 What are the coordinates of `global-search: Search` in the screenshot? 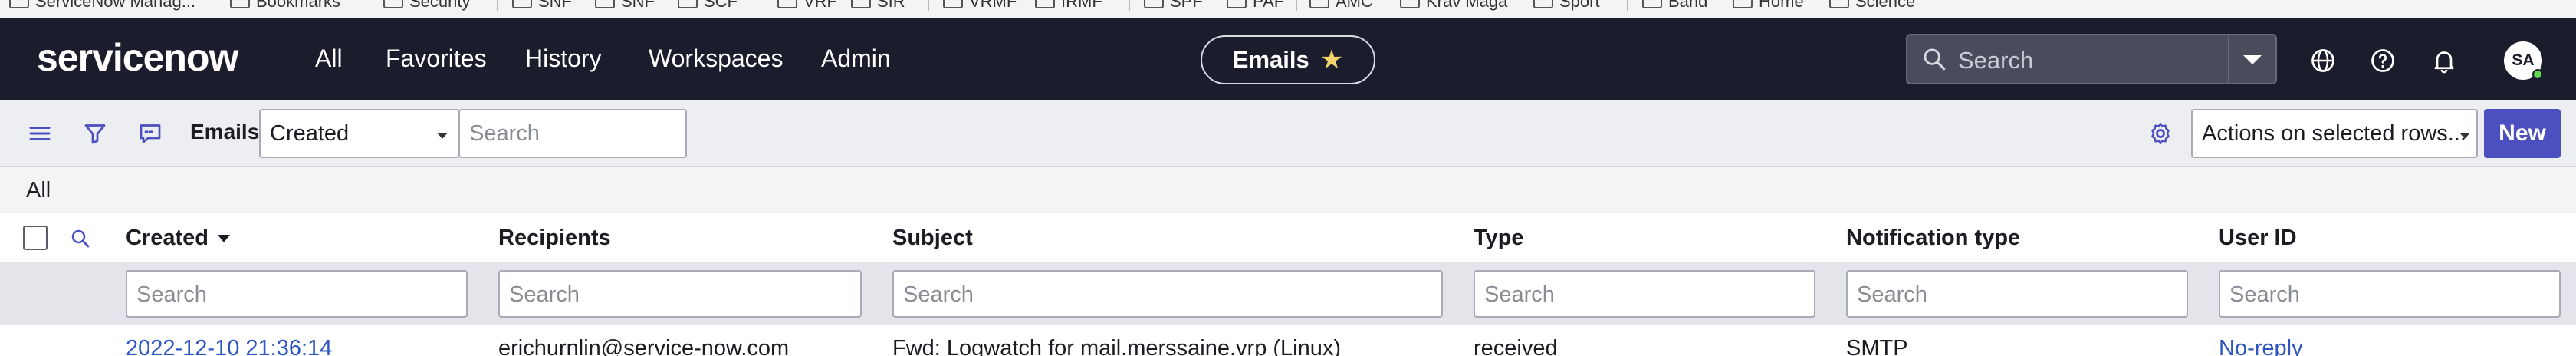 It's located at (2091, 59).